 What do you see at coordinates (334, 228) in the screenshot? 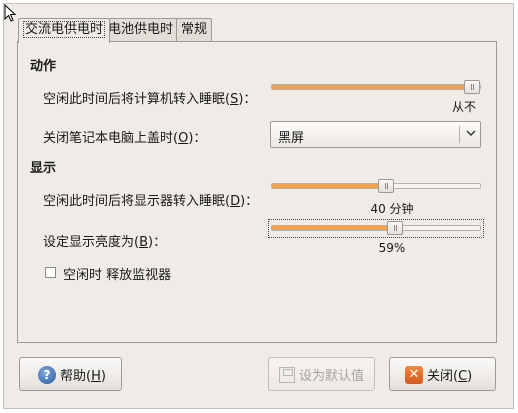
I see `brightness-slider-fill` at bounding box center [334, 228].